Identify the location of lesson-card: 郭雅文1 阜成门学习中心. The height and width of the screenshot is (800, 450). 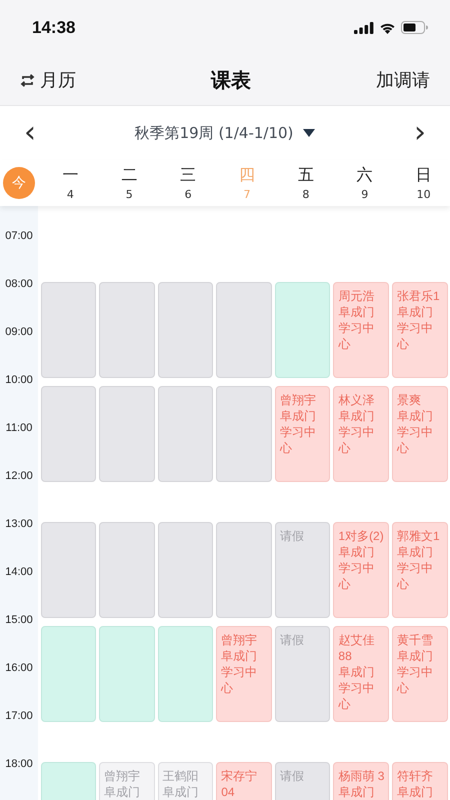
(420, 570).